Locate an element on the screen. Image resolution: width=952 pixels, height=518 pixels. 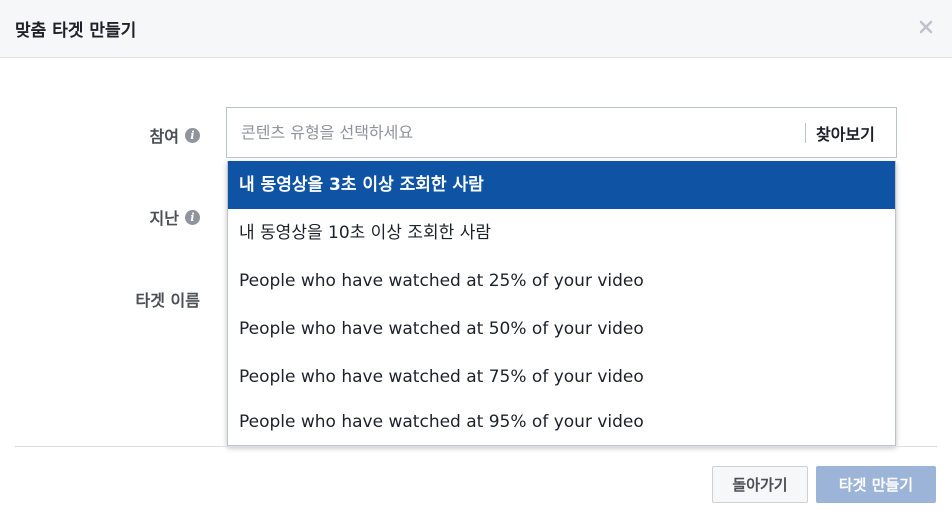
search-divider is located at coordinates (805, 133).